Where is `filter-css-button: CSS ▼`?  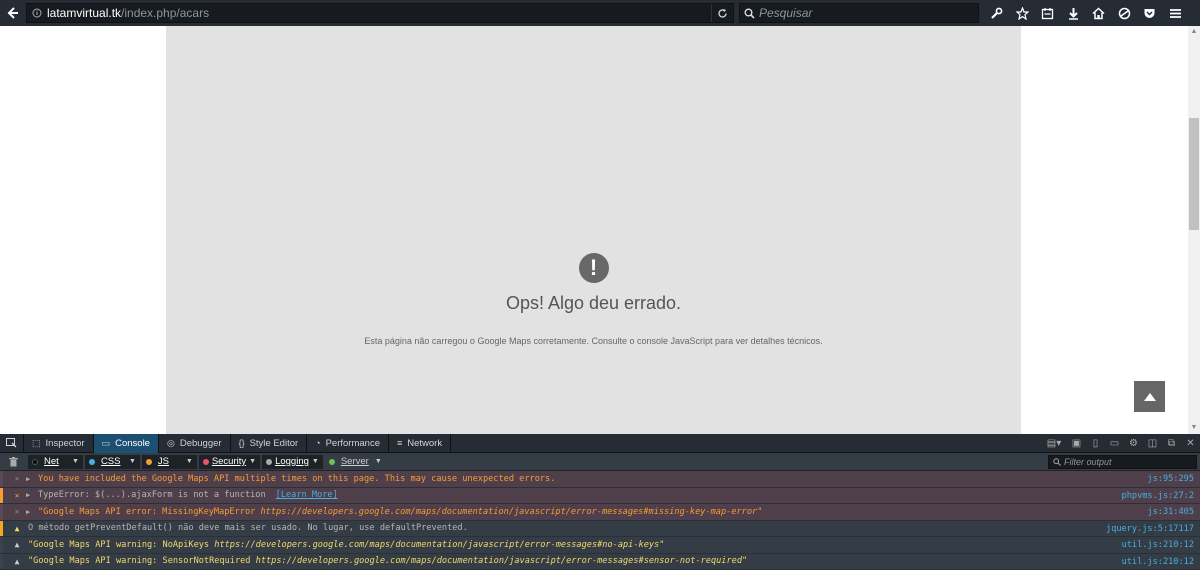 filter-css-button: CSS ▼ is located at coordinates (112, 461).